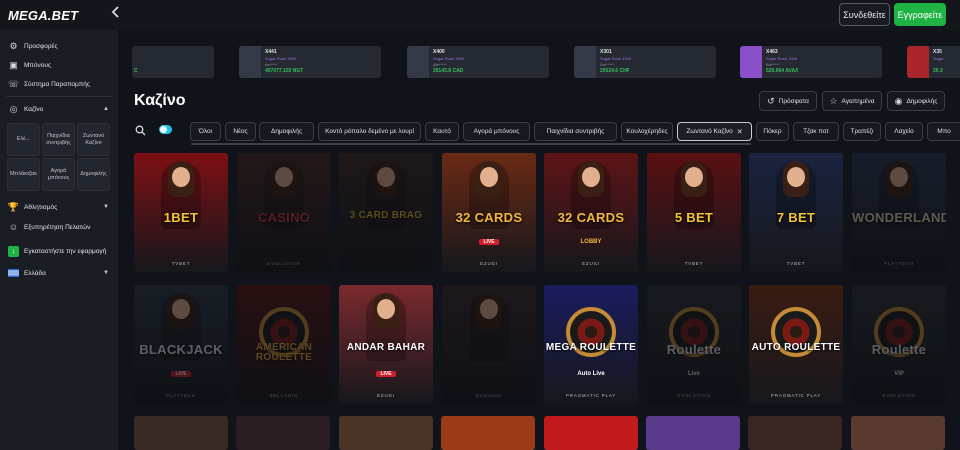 This screenshot has width=960, height=450. Describe the element at coordinates (898, 100) in the screenshot. I see `target-icon: ◉` at that location.